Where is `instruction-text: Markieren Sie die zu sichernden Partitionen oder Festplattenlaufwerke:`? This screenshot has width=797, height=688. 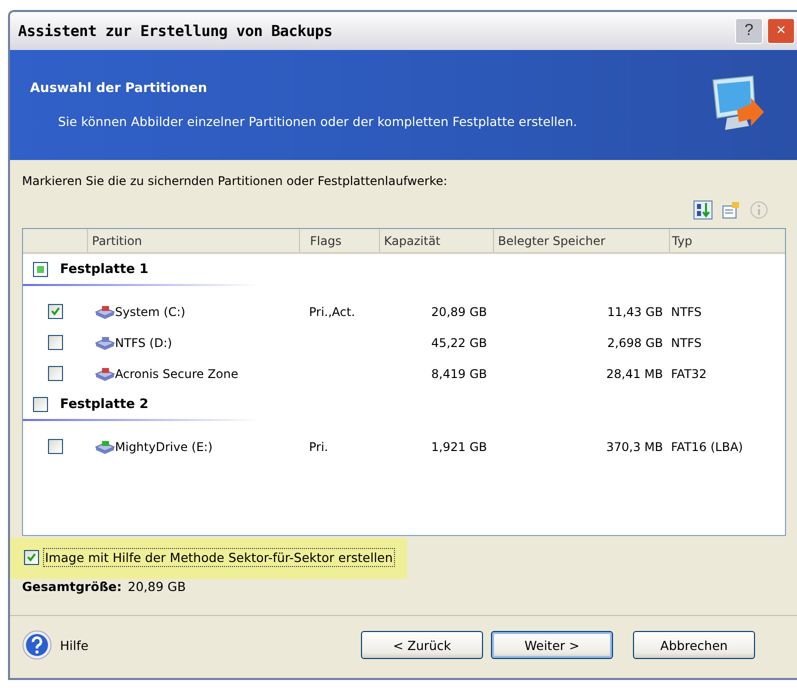 instruction-text: Markieren Sie die zu sichernden Partitionen oder Festplattenlaufwerke: is located at coordinates (235, 181).